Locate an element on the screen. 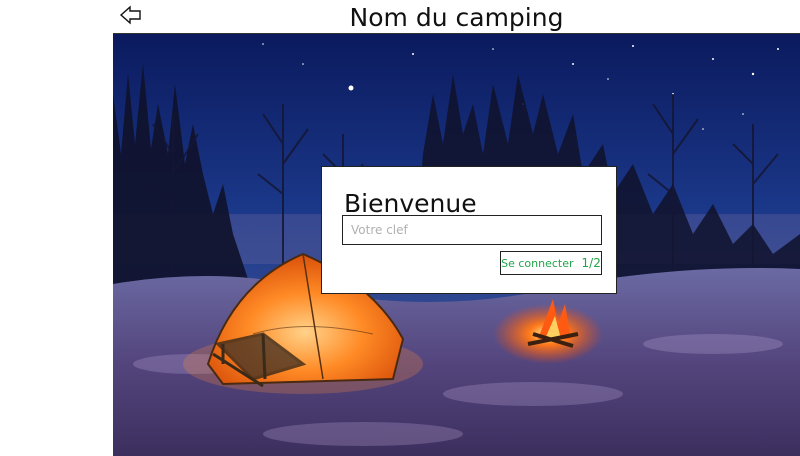  key-input is located at coordinates (472, 230).